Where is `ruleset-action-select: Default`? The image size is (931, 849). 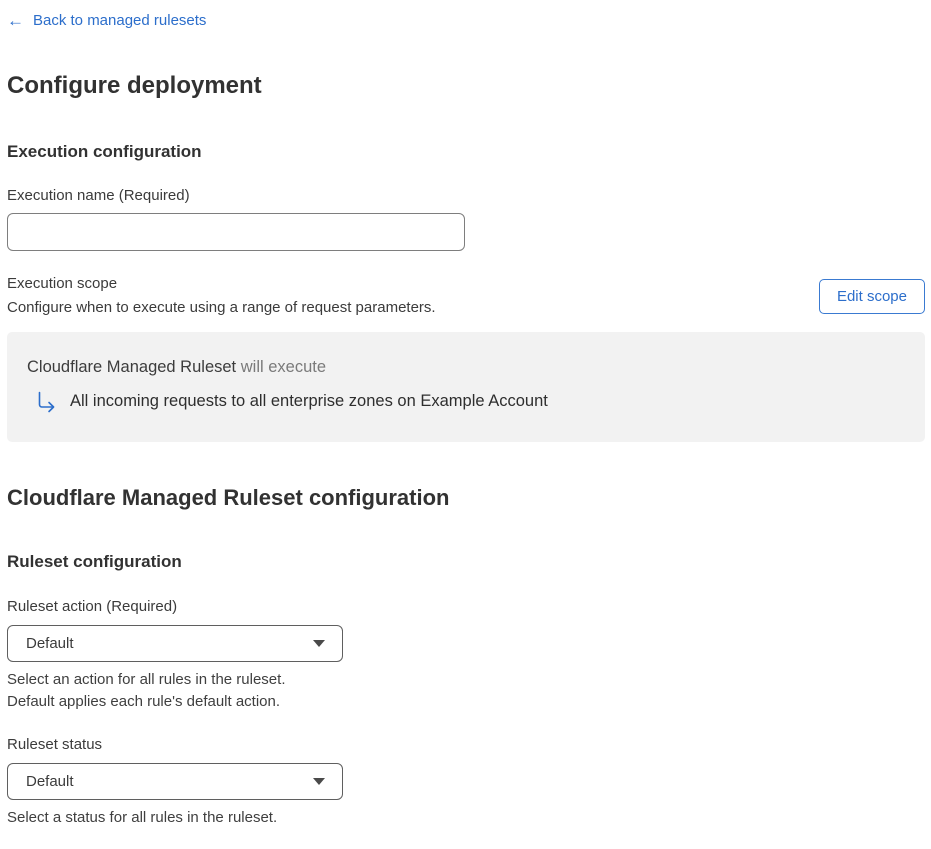 ruleset-action-select: Default is located at coordinates (175, 643).